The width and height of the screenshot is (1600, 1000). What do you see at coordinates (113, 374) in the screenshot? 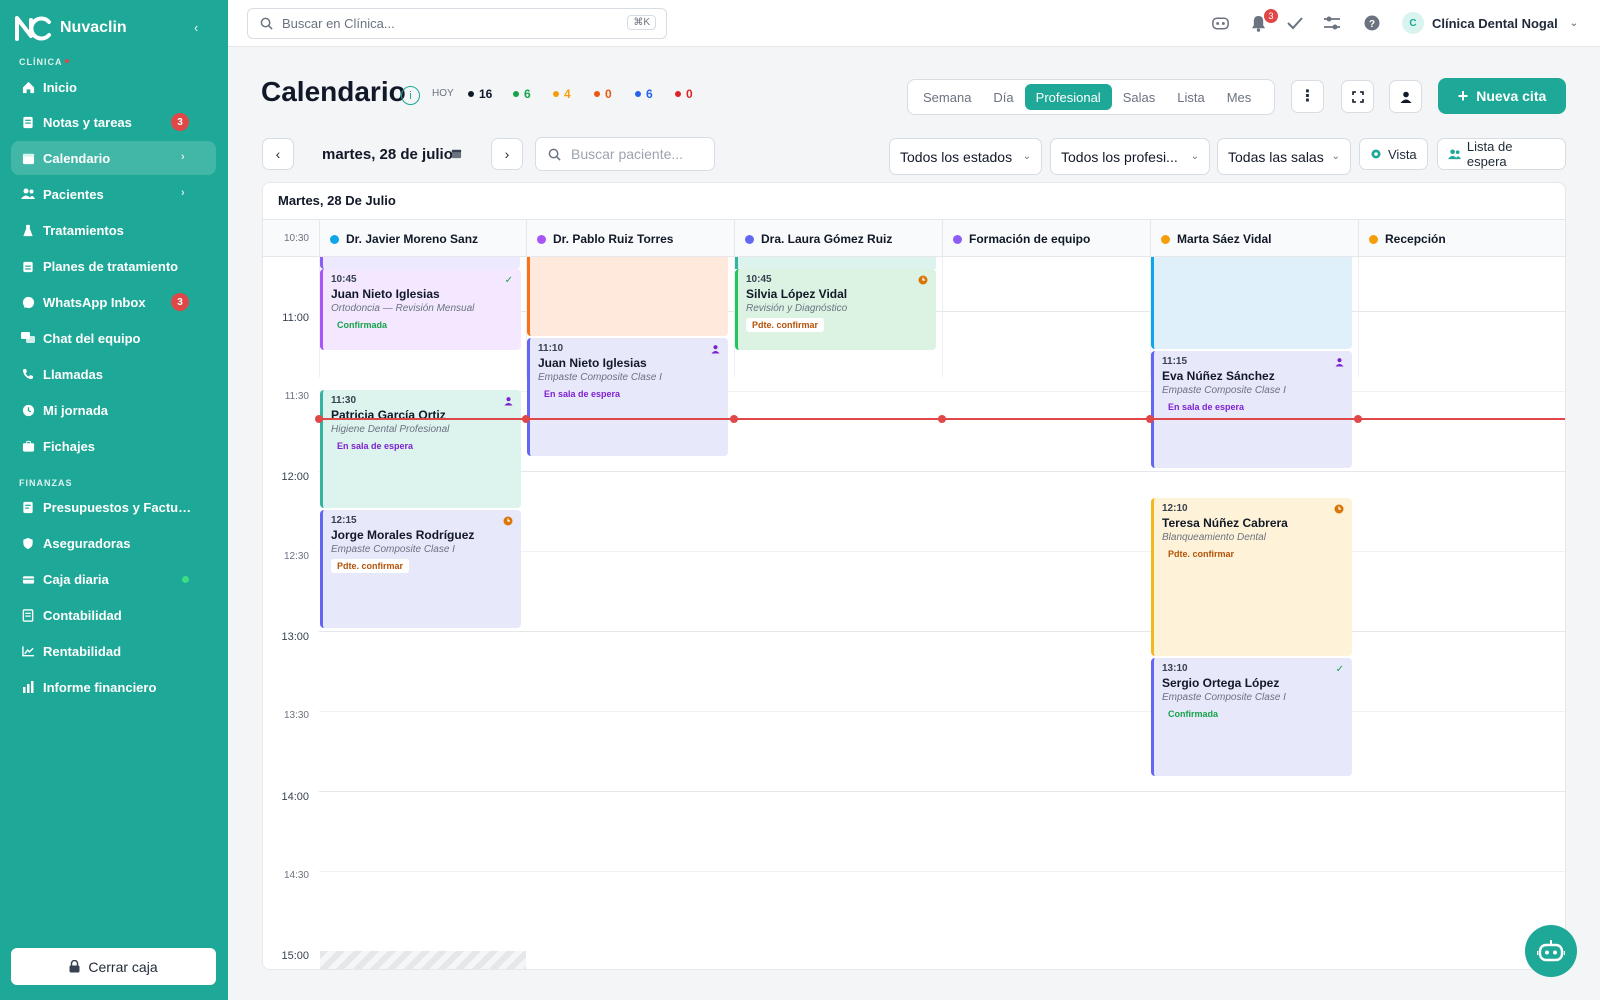
I see `sidebar-item-llamadas: Llamadas` at bounding box center [113, 374].